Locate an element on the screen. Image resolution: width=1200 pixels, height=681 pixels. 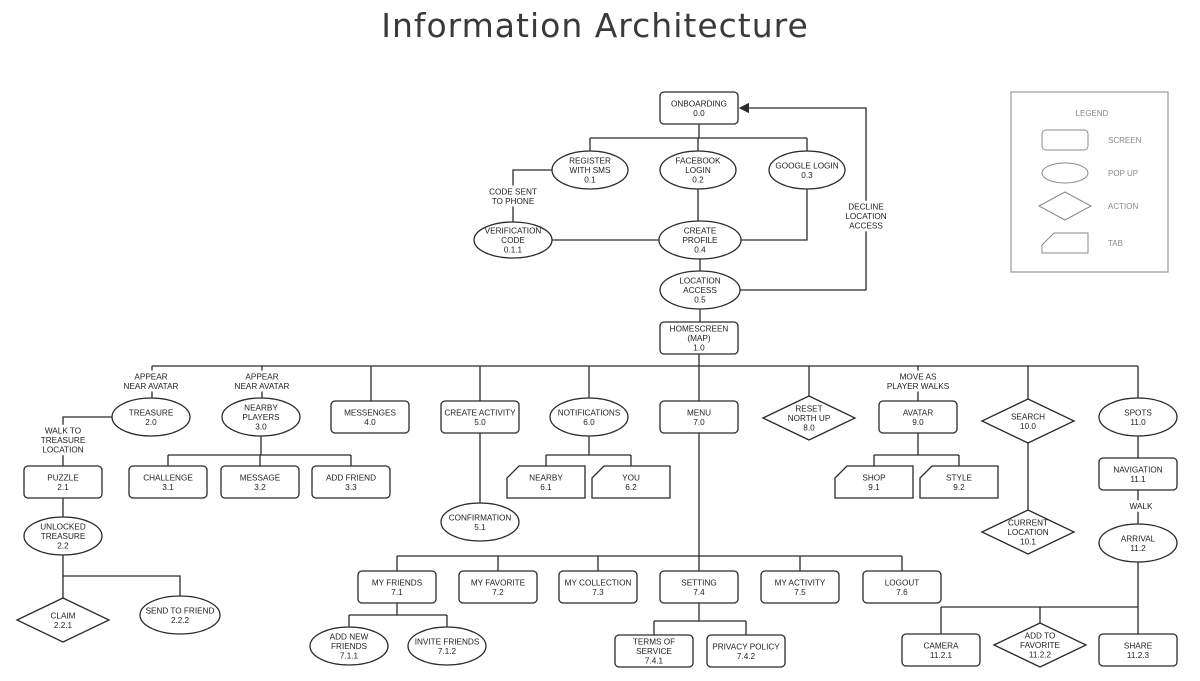
node-style: STYLE9.2 is located at coordinates (959, 482).